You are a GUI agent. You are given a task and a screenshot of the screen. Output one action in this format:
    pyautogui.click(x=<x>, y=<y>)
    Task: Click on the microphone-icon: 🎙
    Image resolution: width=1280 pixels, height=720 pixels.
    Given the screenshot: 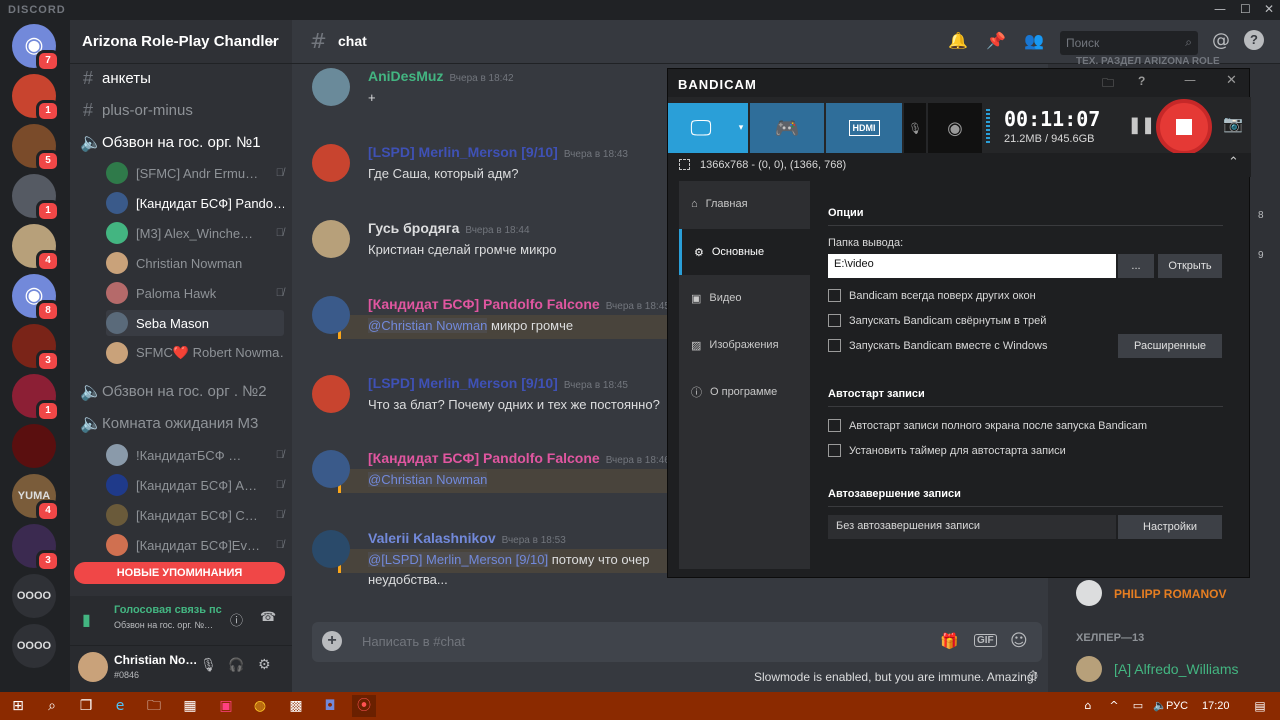 What is the action you would take?
    pyautogui.click(x=208, y=665)
    